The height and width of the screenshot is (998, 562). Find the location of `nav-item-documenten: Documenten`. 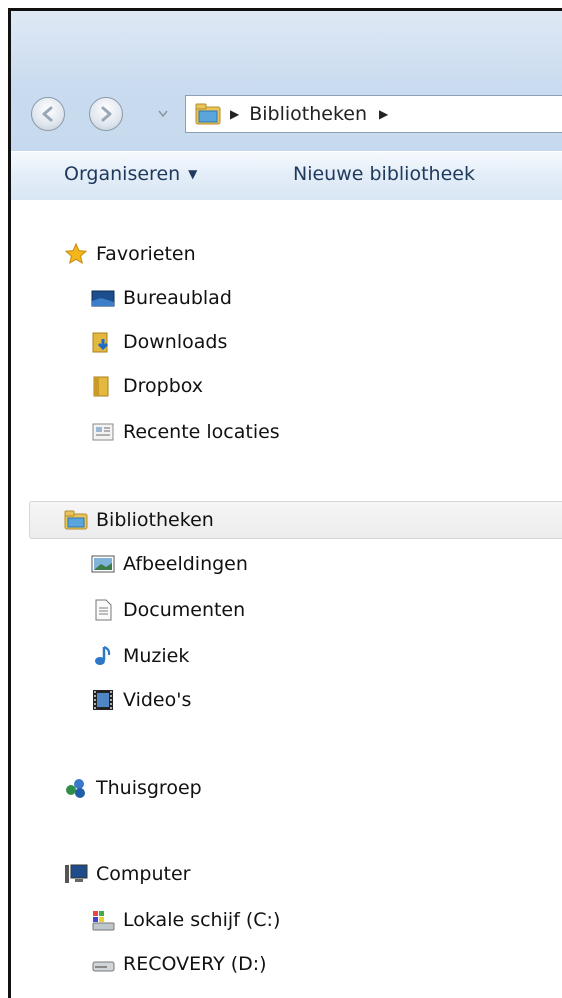

nav-item-documenten: Documenten is located at coordinates (168, 610).